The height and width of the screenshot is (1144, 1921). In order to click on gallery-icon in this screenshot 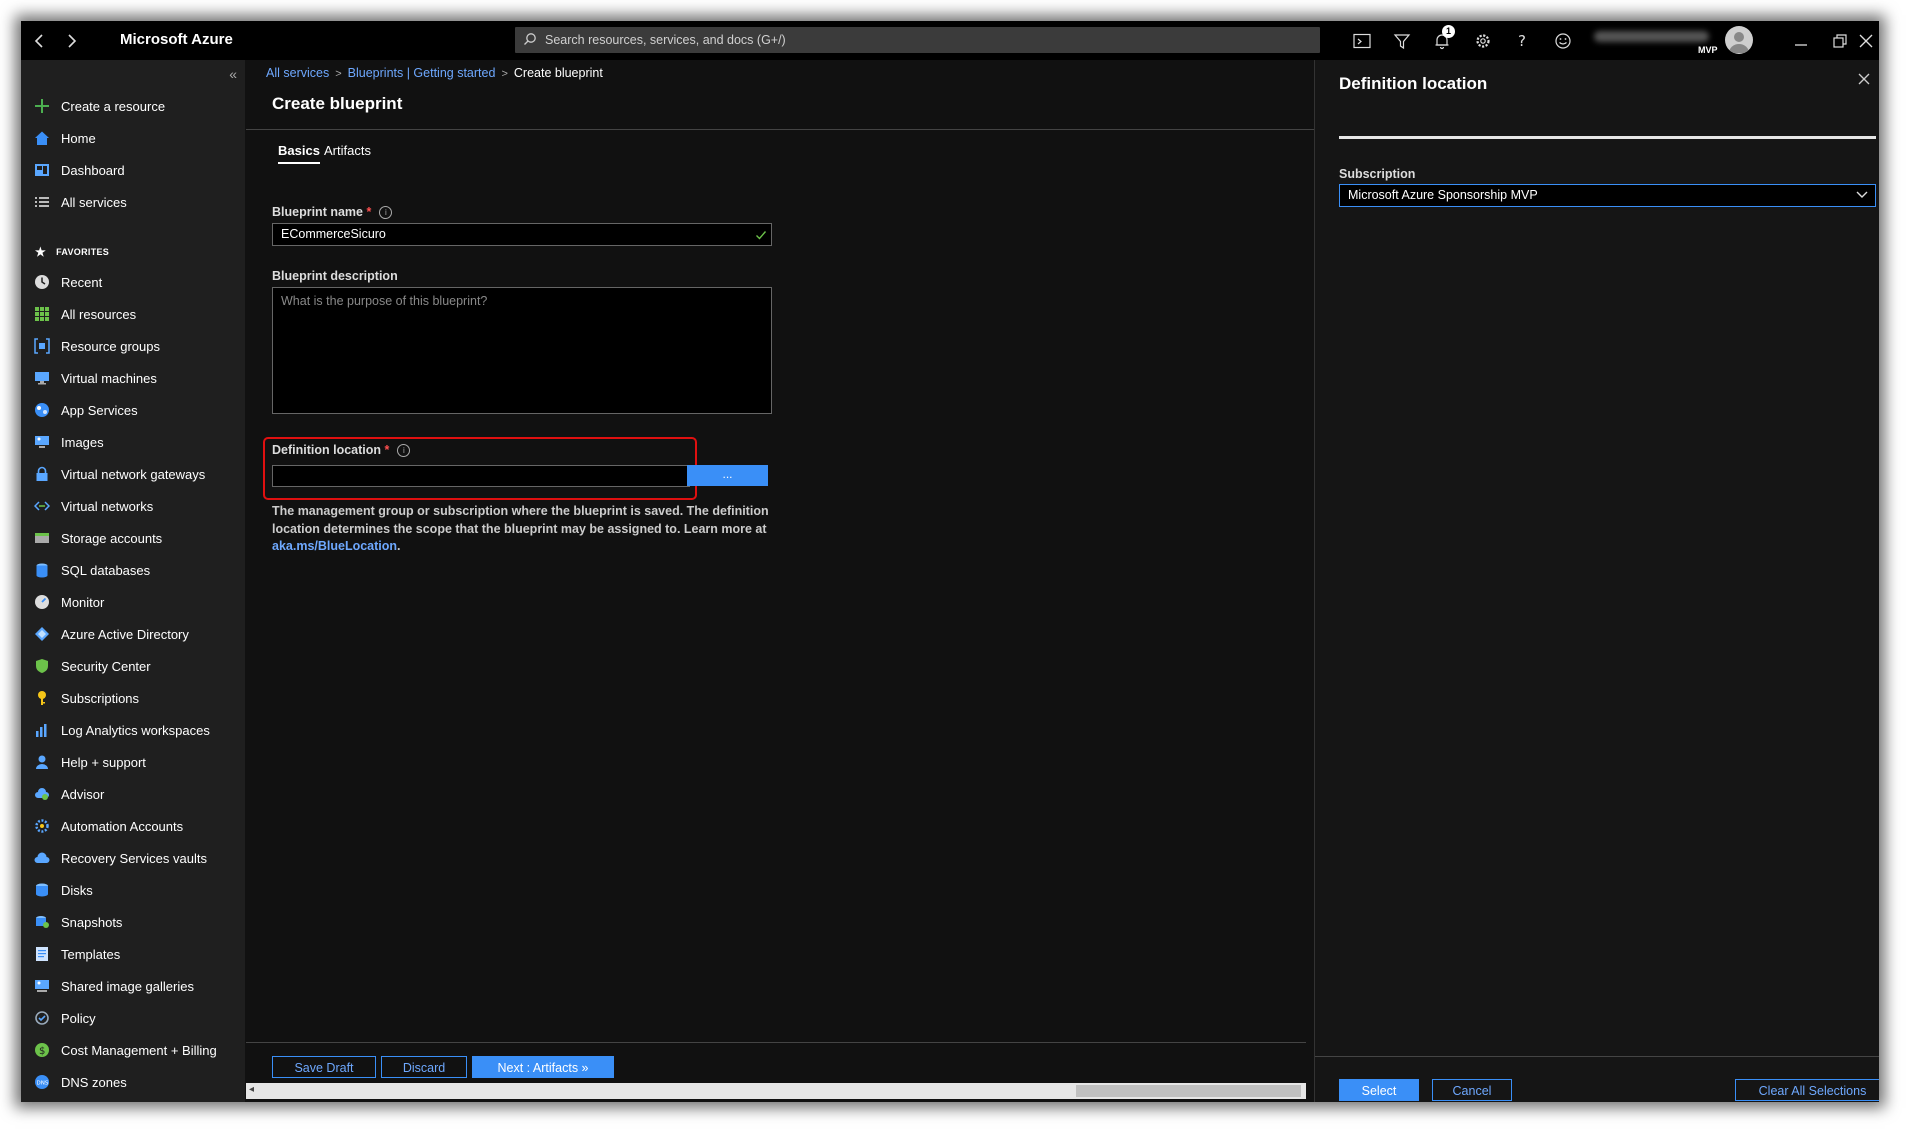, I will do `click(42, 986)`.